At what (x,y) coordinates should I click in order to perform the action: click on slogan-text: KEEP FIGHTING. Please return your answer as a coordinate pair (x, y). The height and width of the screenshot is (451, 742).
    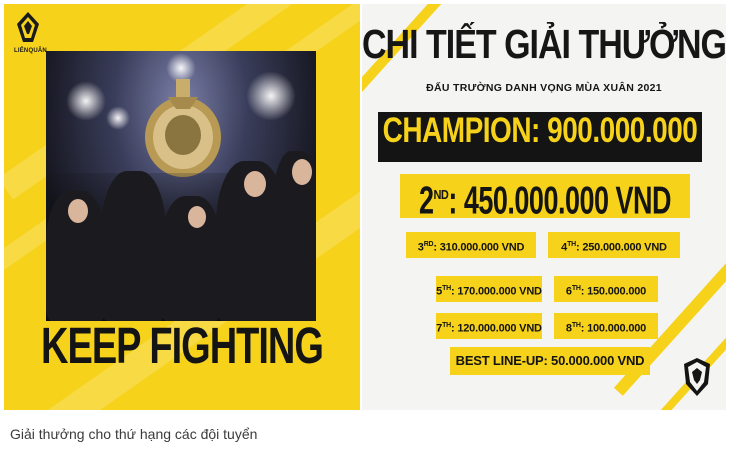
    Looking at the image, I should click on (182, 347).